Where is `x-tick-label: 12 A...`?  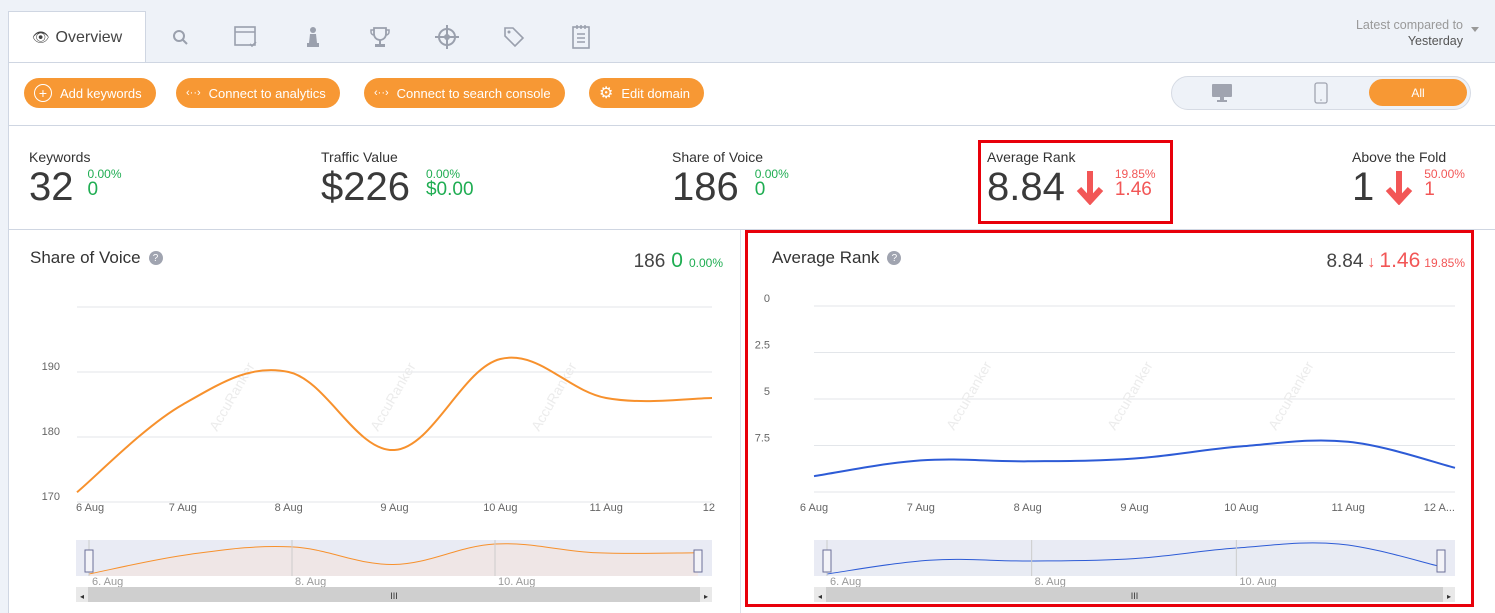
x-tick-label: 12 A... is located at coordinates (1439, 508).